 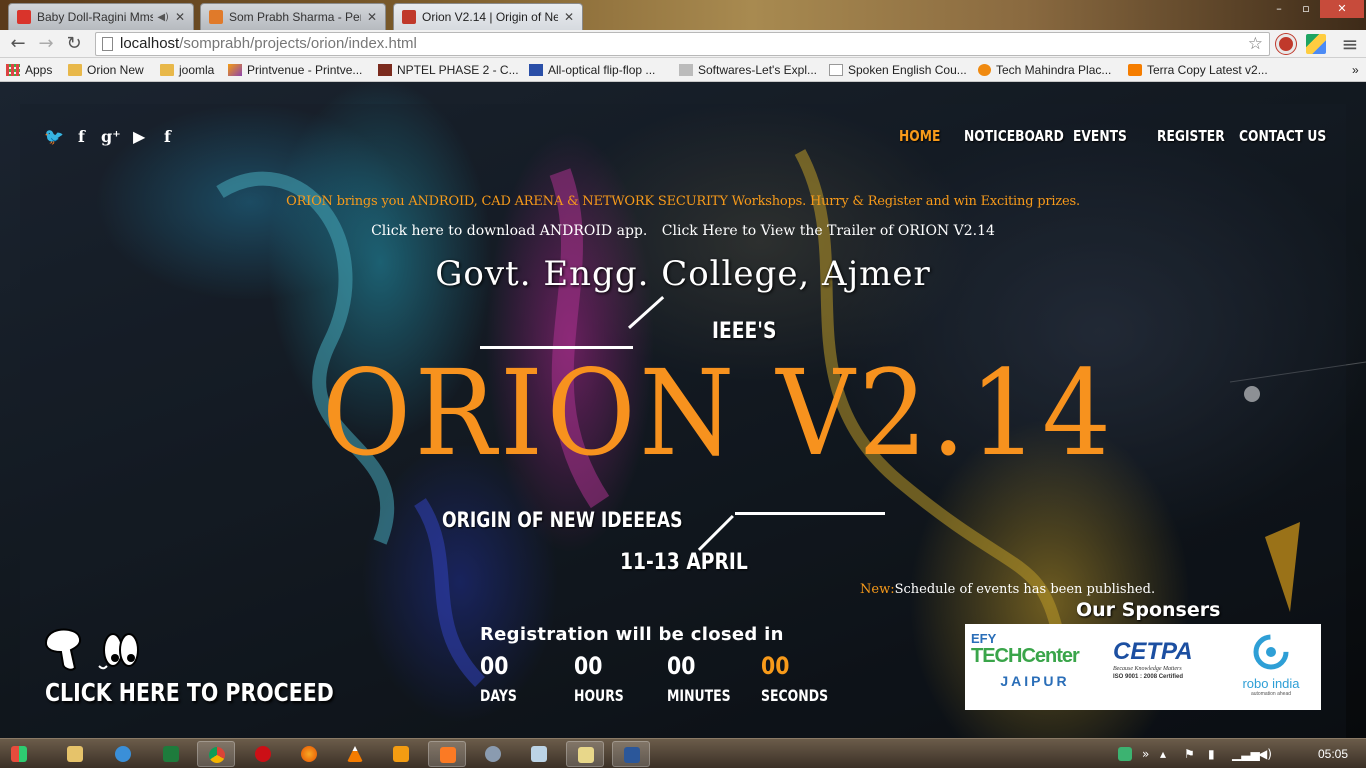 What do you see at coordinates (1014, 136) in the screenshot?
I see `nav-noticeboard: NOTICEBOARD` at bounding box center [1014, 136].